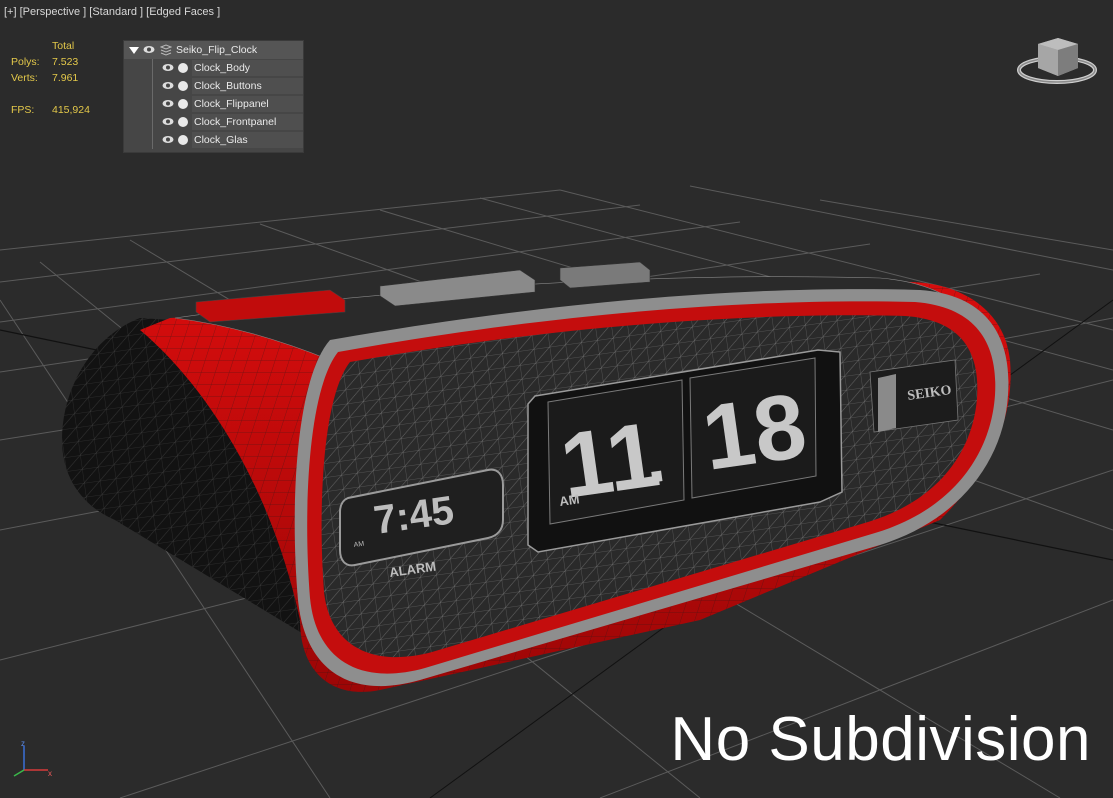  What do you see at coordinates (221, 140) in the screenshot?
I see `scene-item-label: Clock_Glas` at bounding box center [221, 140].